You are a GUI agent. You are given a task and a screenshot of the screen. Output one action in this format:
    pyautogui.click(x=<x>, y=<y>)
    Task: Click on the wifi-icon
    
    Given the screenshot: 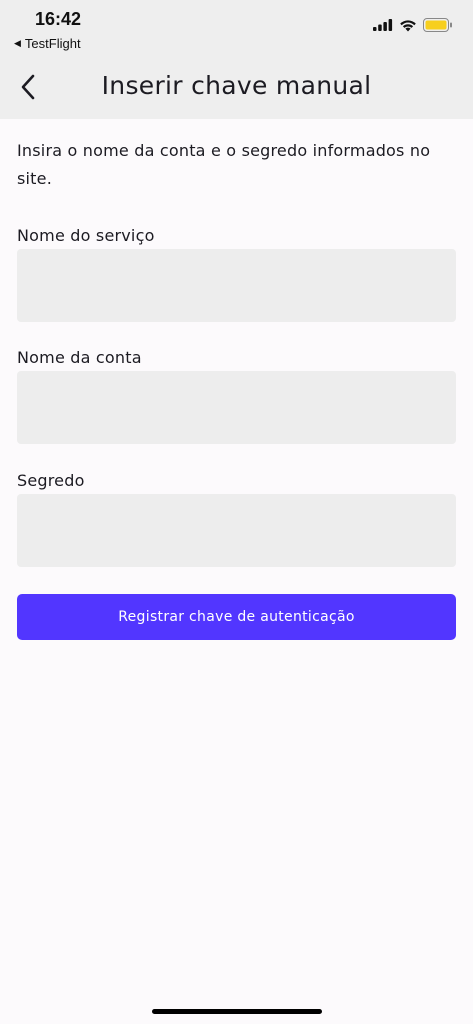 What is the action you would take?
    pyautogui.click(x=408, y=25)
    